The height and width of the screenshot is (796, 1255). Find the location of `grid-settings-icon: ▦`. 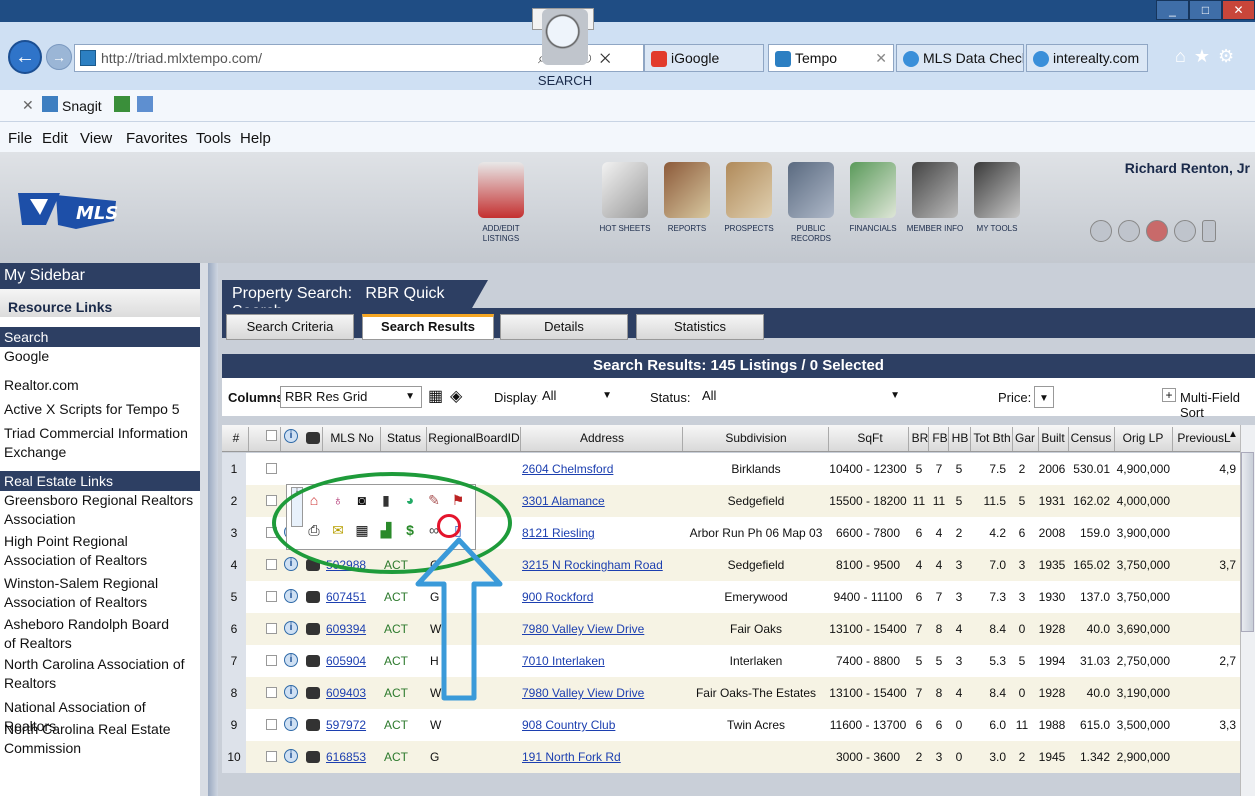

grid-settings-icon: ▦ is located at coordinates (435, 396).